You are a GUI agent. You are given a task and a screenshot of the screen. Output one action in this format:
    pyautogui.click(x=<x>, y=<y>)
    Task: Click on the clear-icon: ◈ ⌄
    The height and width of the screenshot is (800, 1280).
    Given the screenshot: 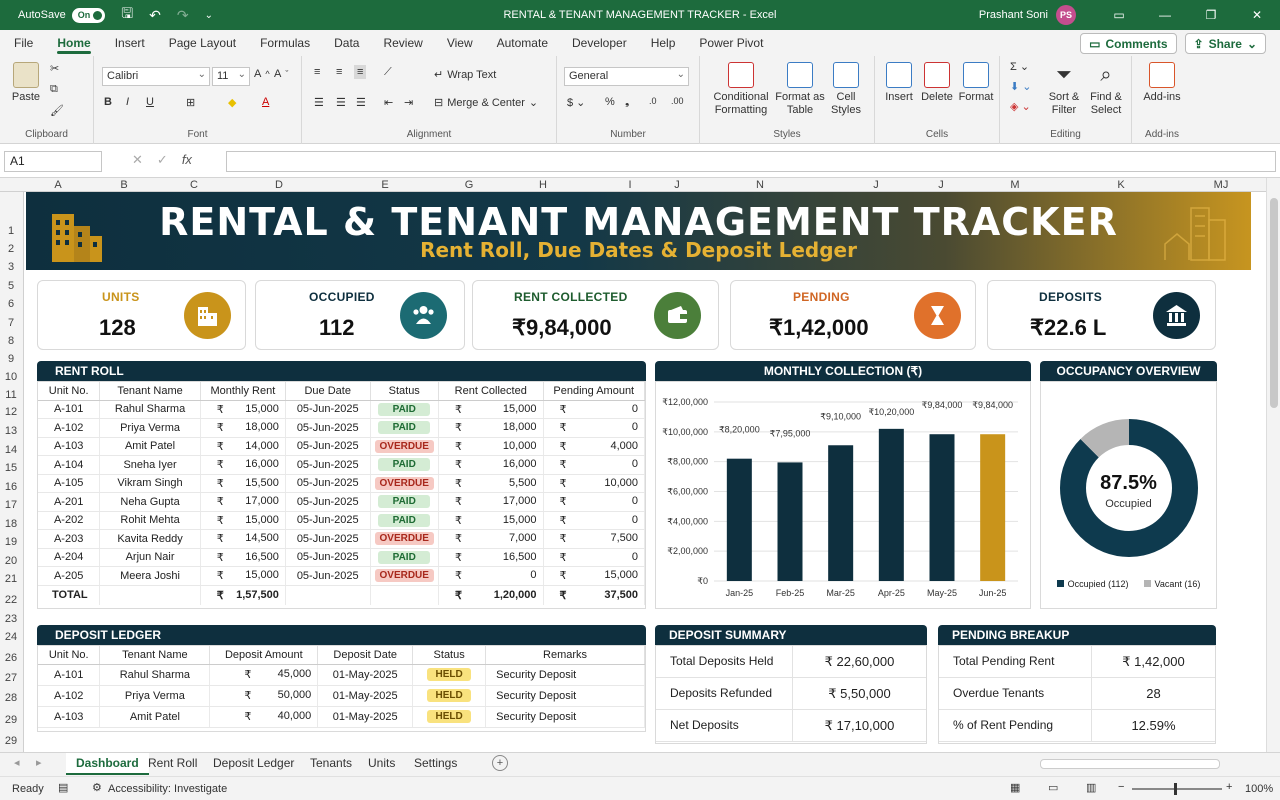 What is the action you would take?
    pyautogui.click(x=1020, y=106)
    